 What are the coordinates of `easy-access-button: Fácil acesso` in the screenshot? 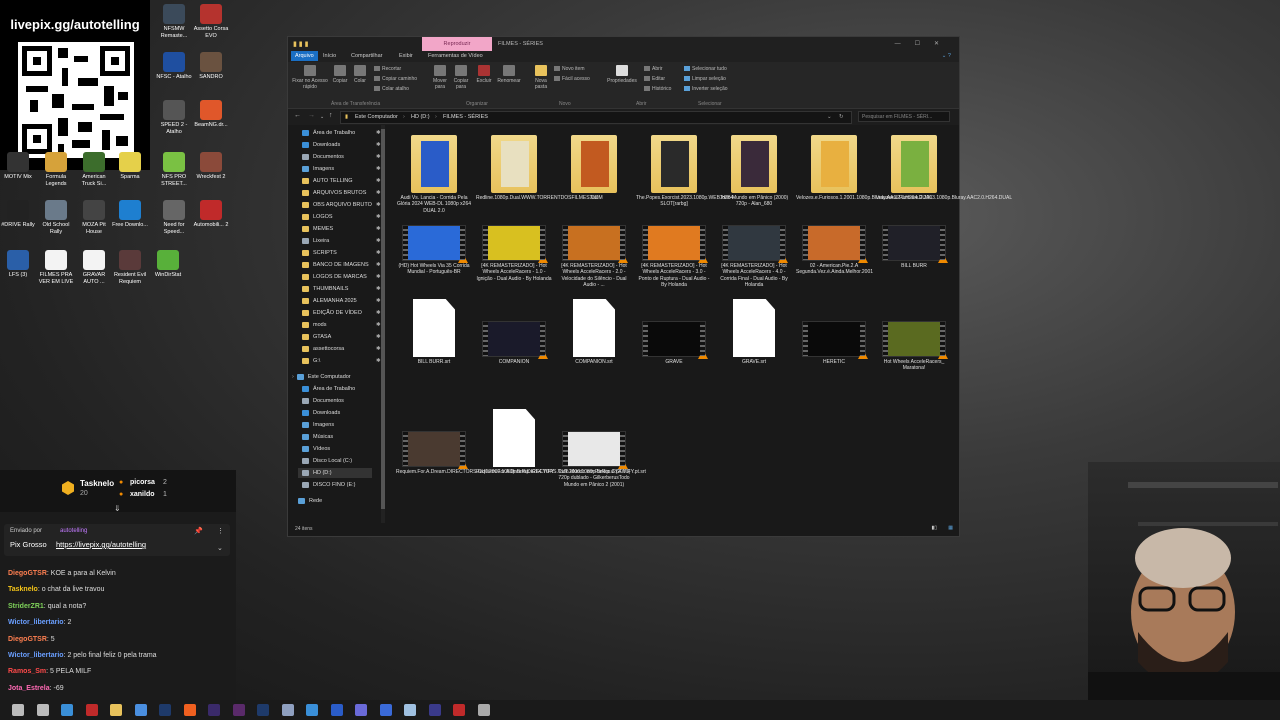 It's located at (572, 79).